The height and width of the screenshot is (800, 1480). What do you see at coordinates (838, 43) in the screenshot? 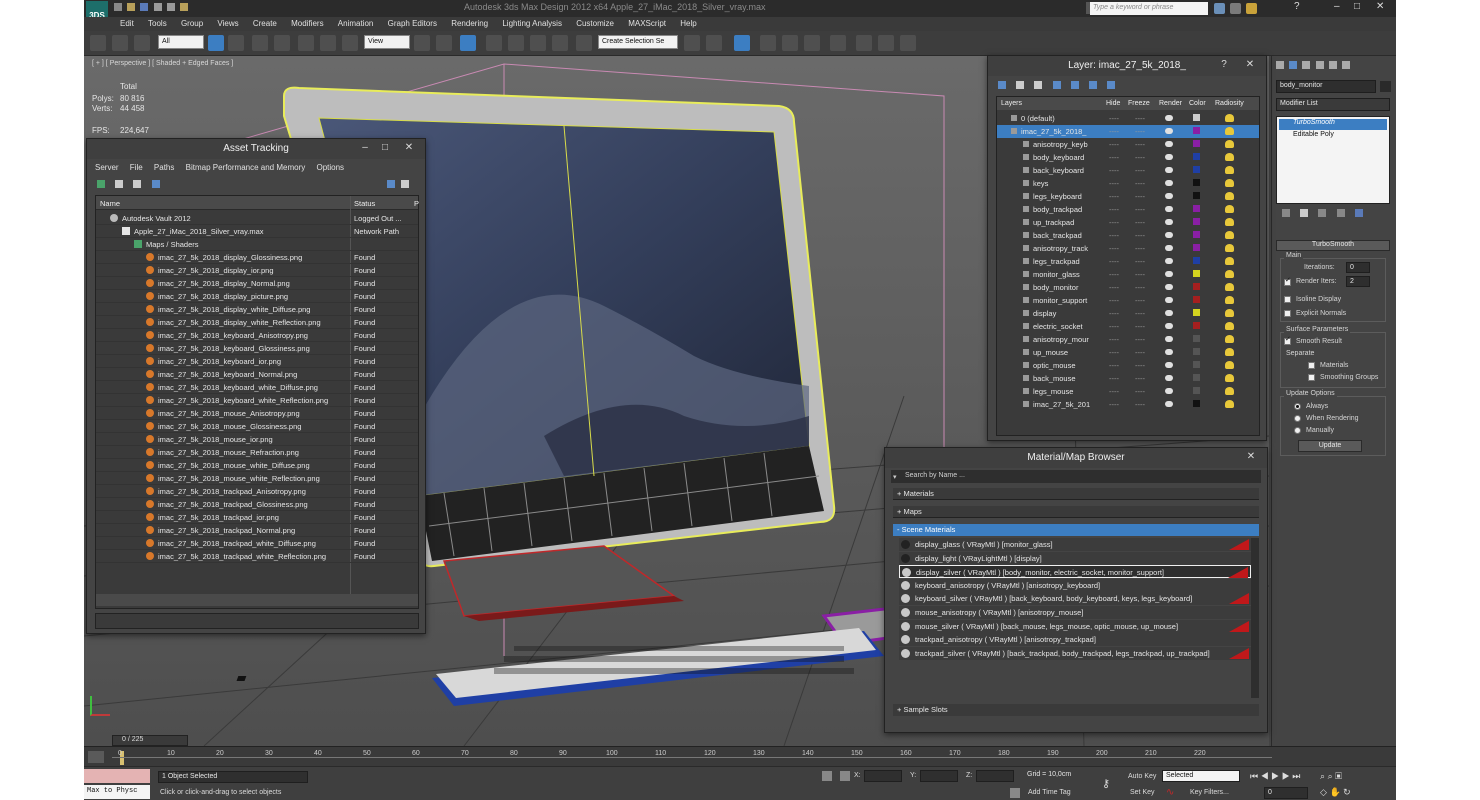
I see `material-editor-icon` at bounding box center [838, 43].